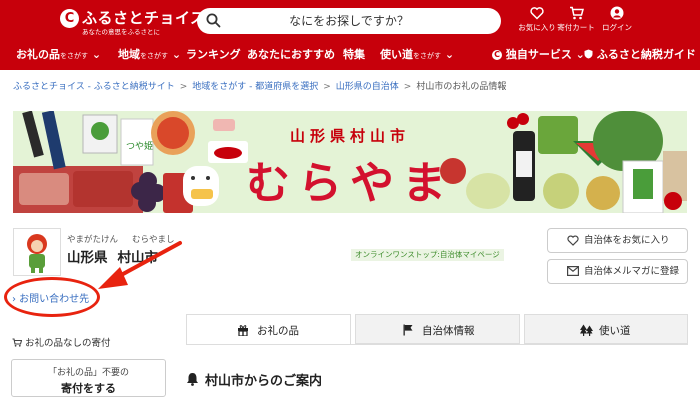  Describe the element at coordinates (417, 54) in the screenshot. I see `nav-item-uses: 使い道をさがす ⌄` at that location.